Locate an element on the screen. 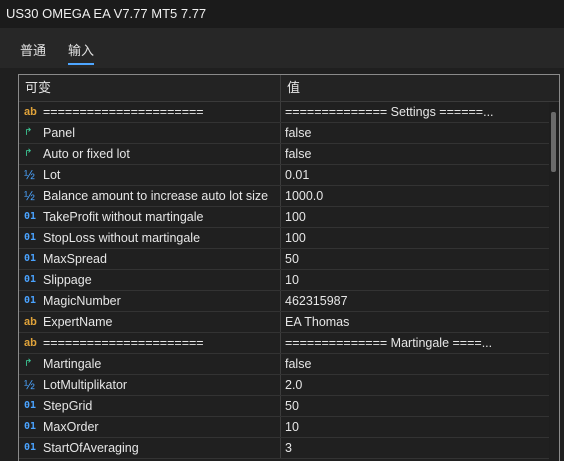 This screenshot has width=564, height=461. table-row: ↱ Martingale false is located at coordinates (289, 364).